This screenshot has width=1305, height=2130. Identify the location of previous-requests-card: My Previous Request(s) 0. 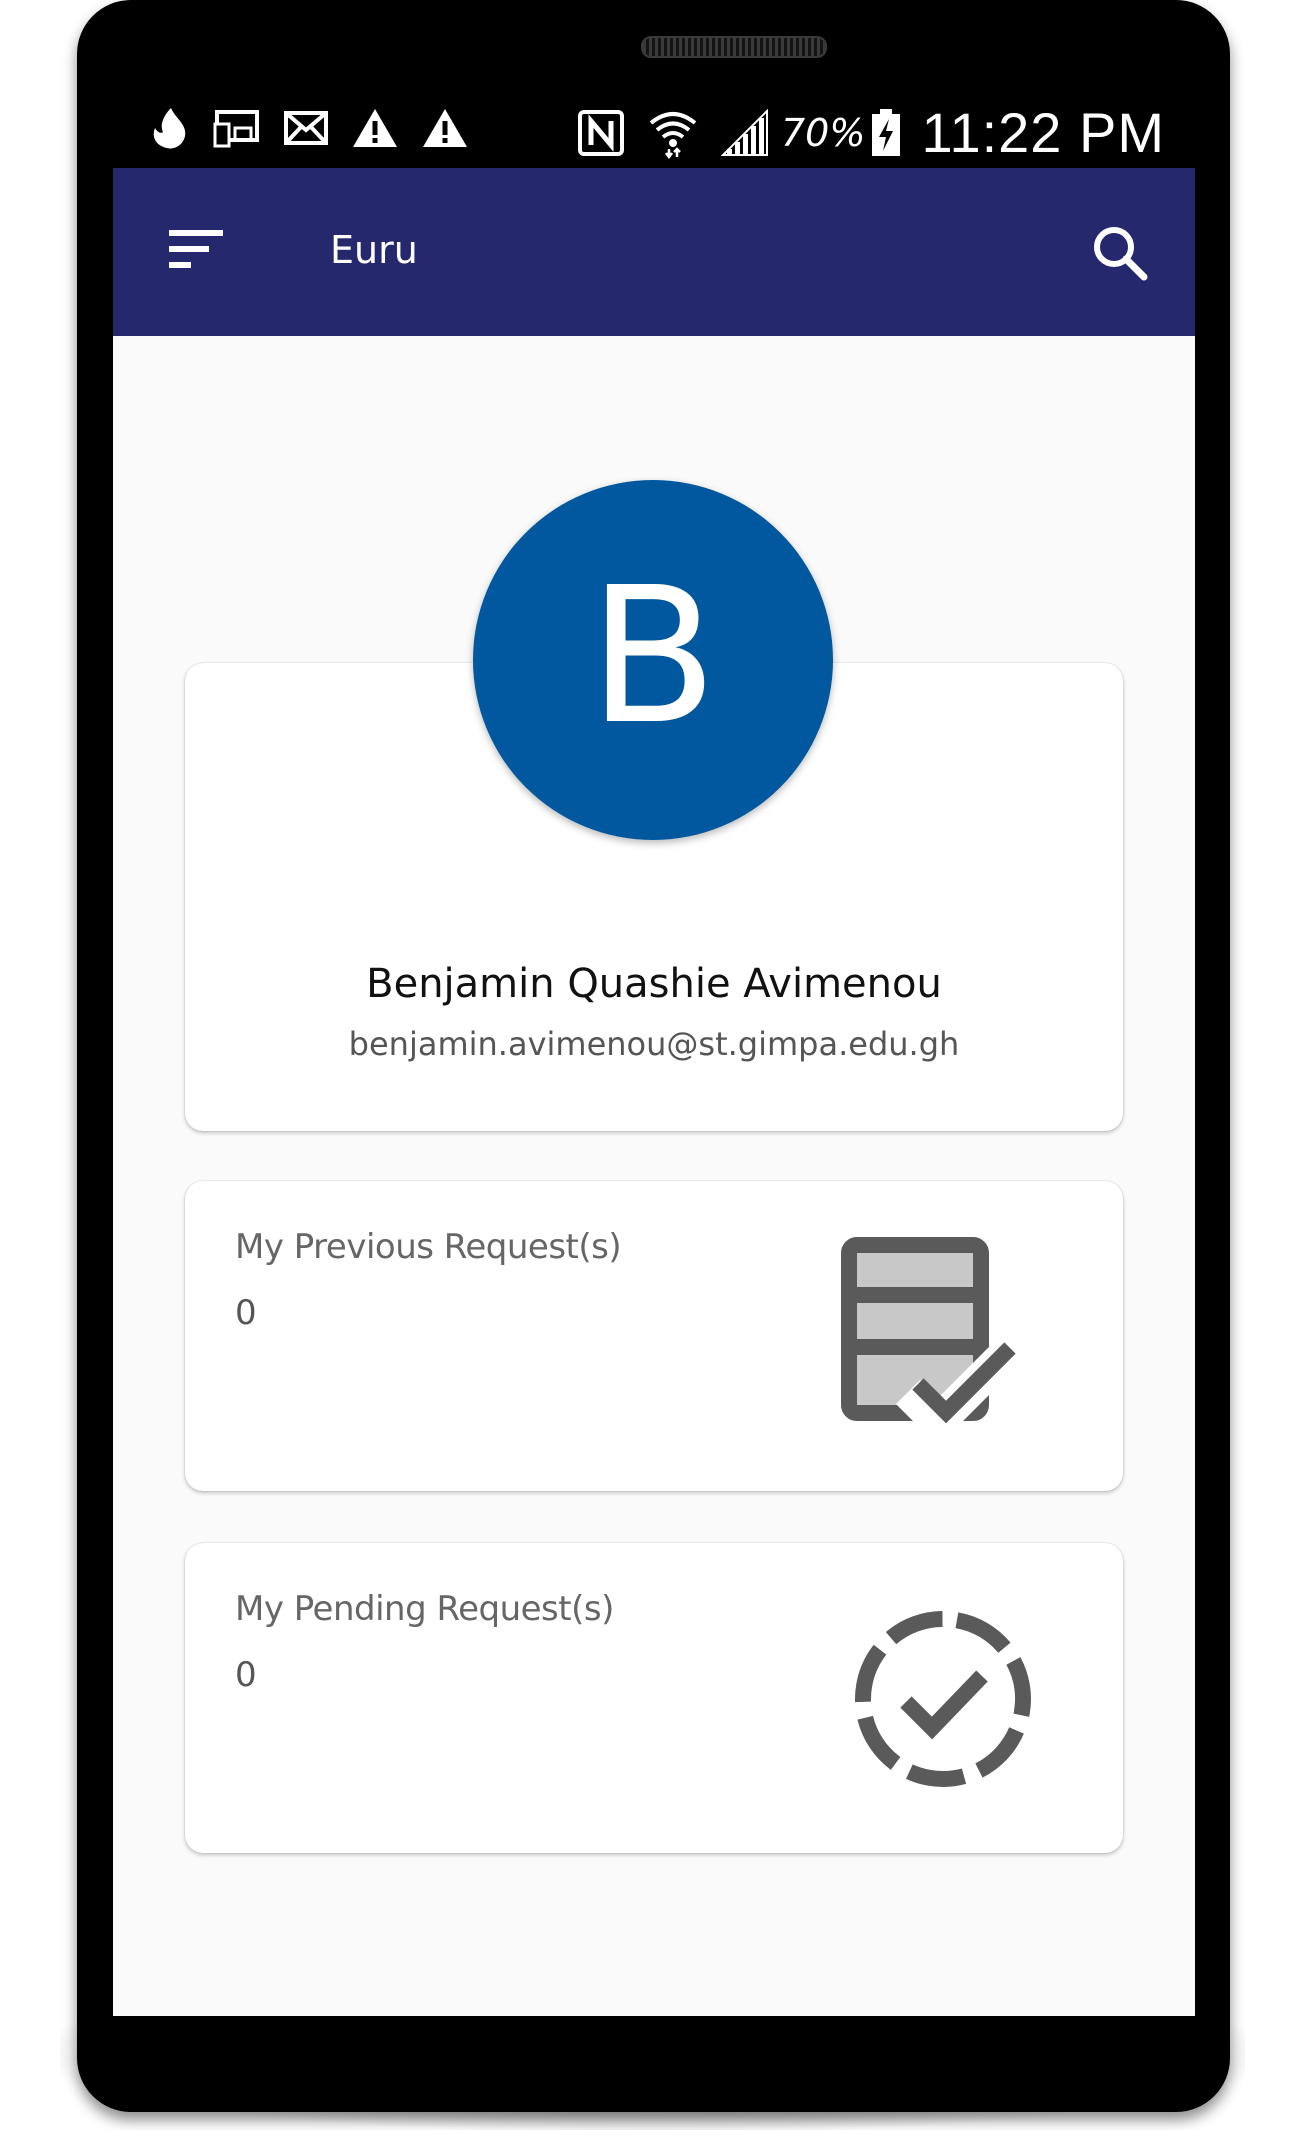
(654, 1336).